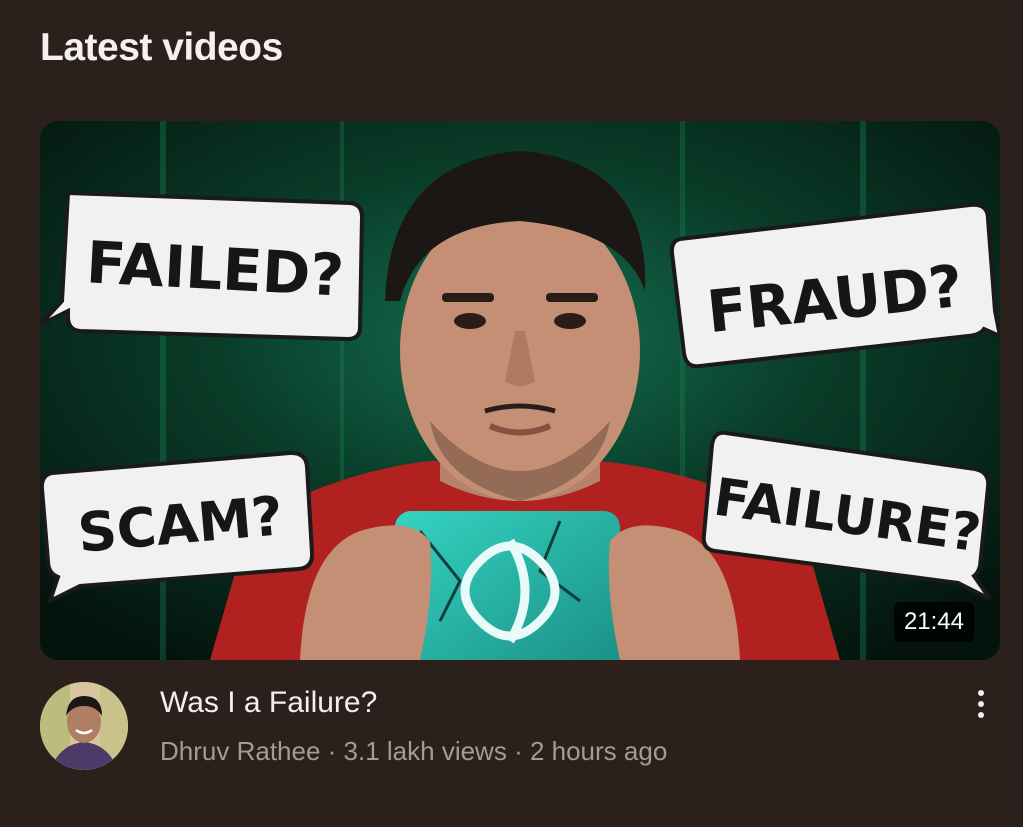  I want to click on avatar-image, so click(84, 726).